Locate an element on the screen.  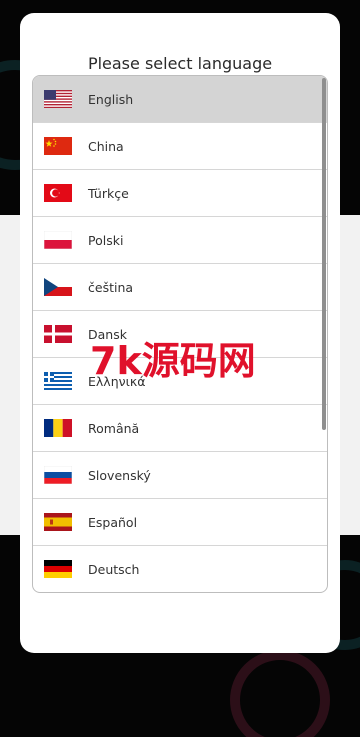
language-option-china: China is located at coordinates (180, 146).